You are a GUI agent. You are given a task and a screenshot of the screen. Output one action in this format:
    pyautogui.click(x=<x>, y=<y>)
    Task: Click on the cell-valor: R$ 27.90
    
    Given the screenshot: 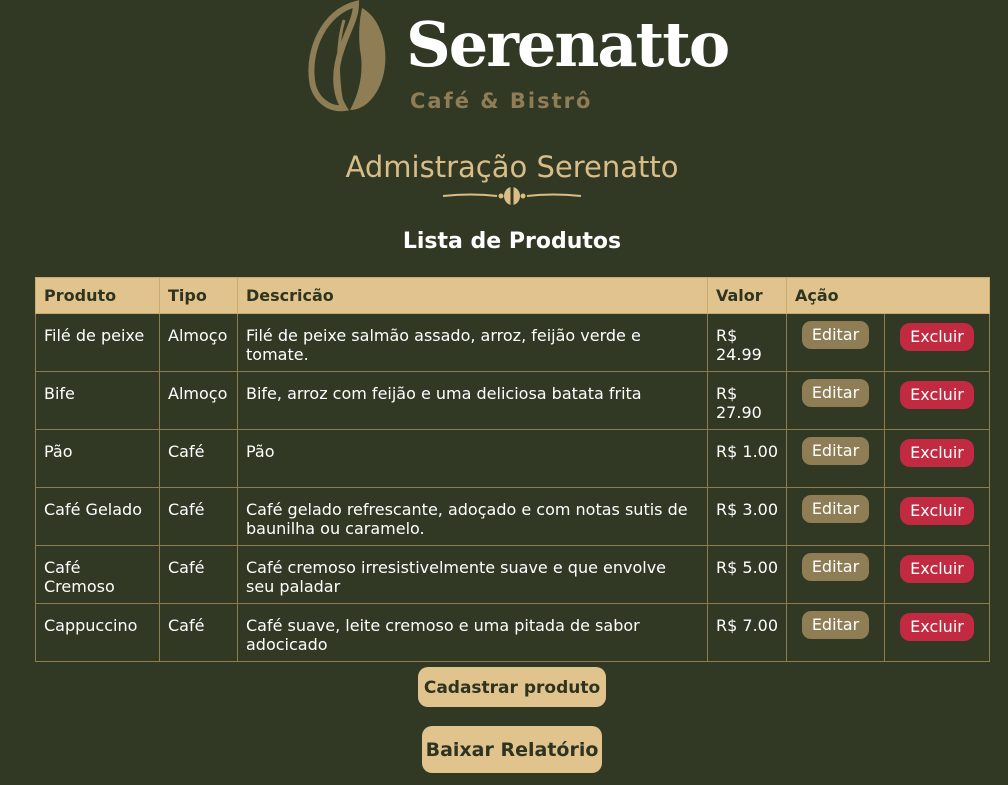 What is the action you would take?
    pyautogui.click(x=747, y=400)
    